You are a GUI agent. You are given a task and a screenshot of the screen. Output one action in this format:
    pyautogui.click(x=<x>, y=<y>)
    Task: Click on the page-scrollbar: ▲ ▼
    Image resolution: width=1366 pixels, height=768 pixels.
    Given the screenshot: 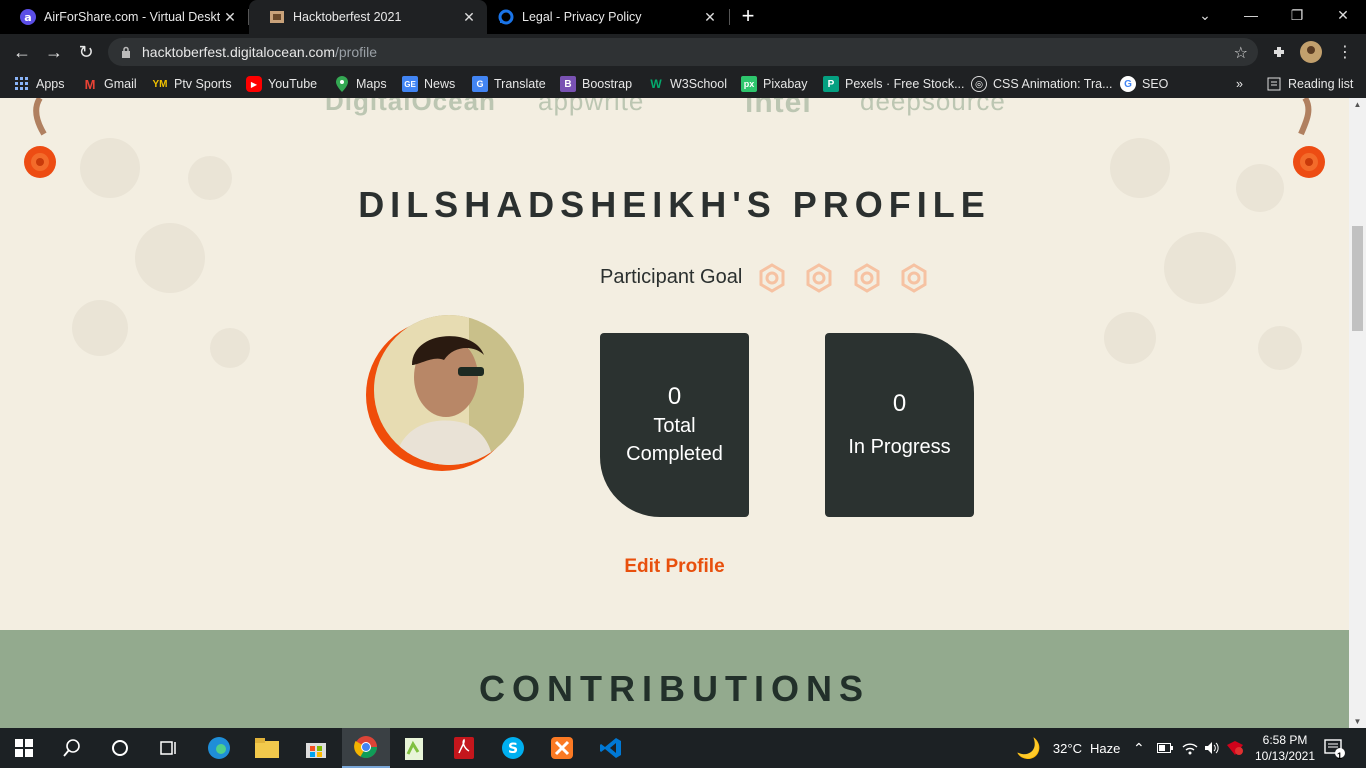 What is the action you would take?
    pyautogui.click(x=1357, y=413)
    